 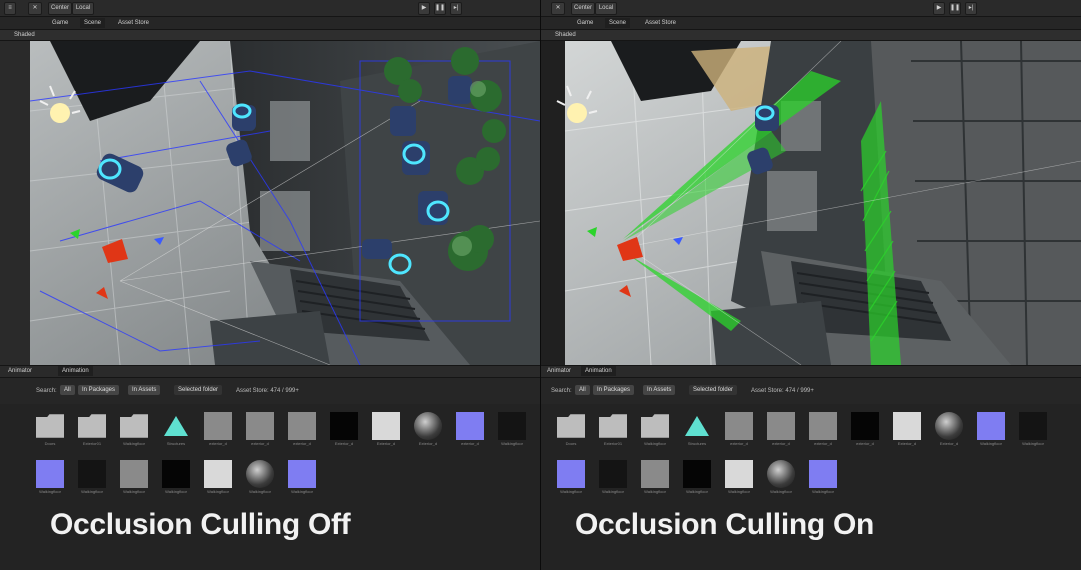 I want to click on asset-label: Exterior_d, so click(x=386, y=443).